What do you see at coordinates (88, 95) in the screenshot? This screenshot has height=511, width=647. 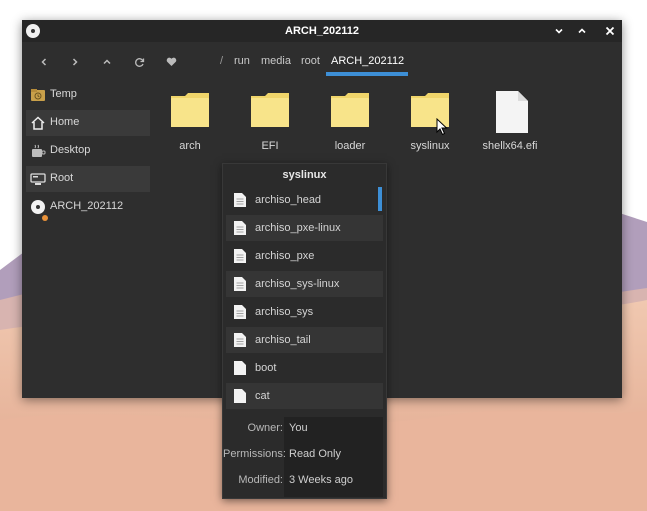 I see `sidebar-item-temp: Temp` at bounding box center [88, 95].